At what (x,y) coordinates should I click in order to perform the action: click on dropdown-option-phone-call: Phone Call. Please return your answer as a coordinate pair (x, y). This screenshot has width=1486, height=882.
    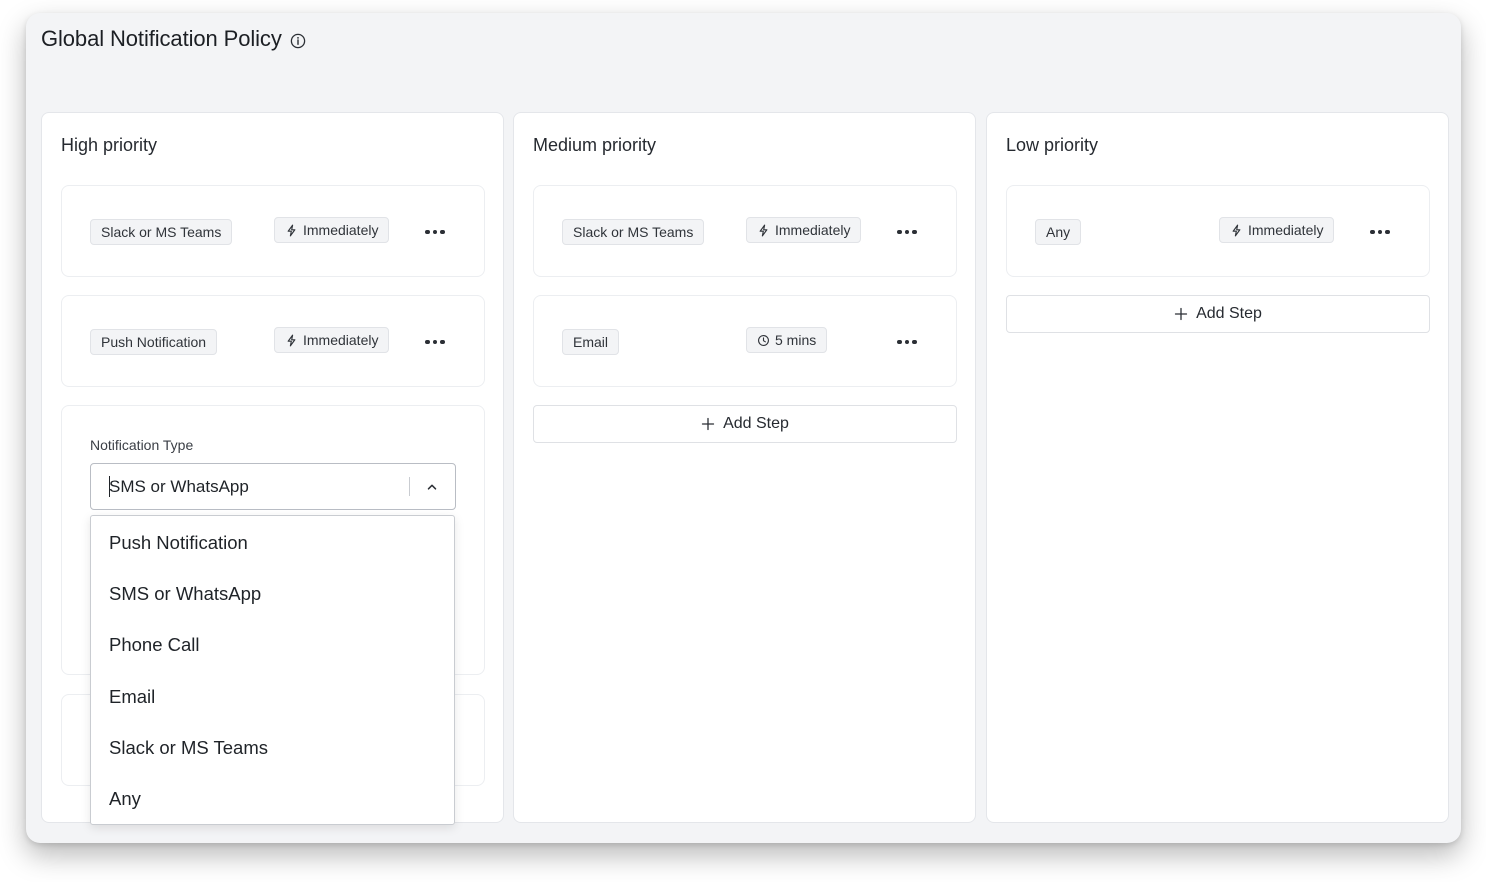
    Looking at the image, I should click on (272, 645).